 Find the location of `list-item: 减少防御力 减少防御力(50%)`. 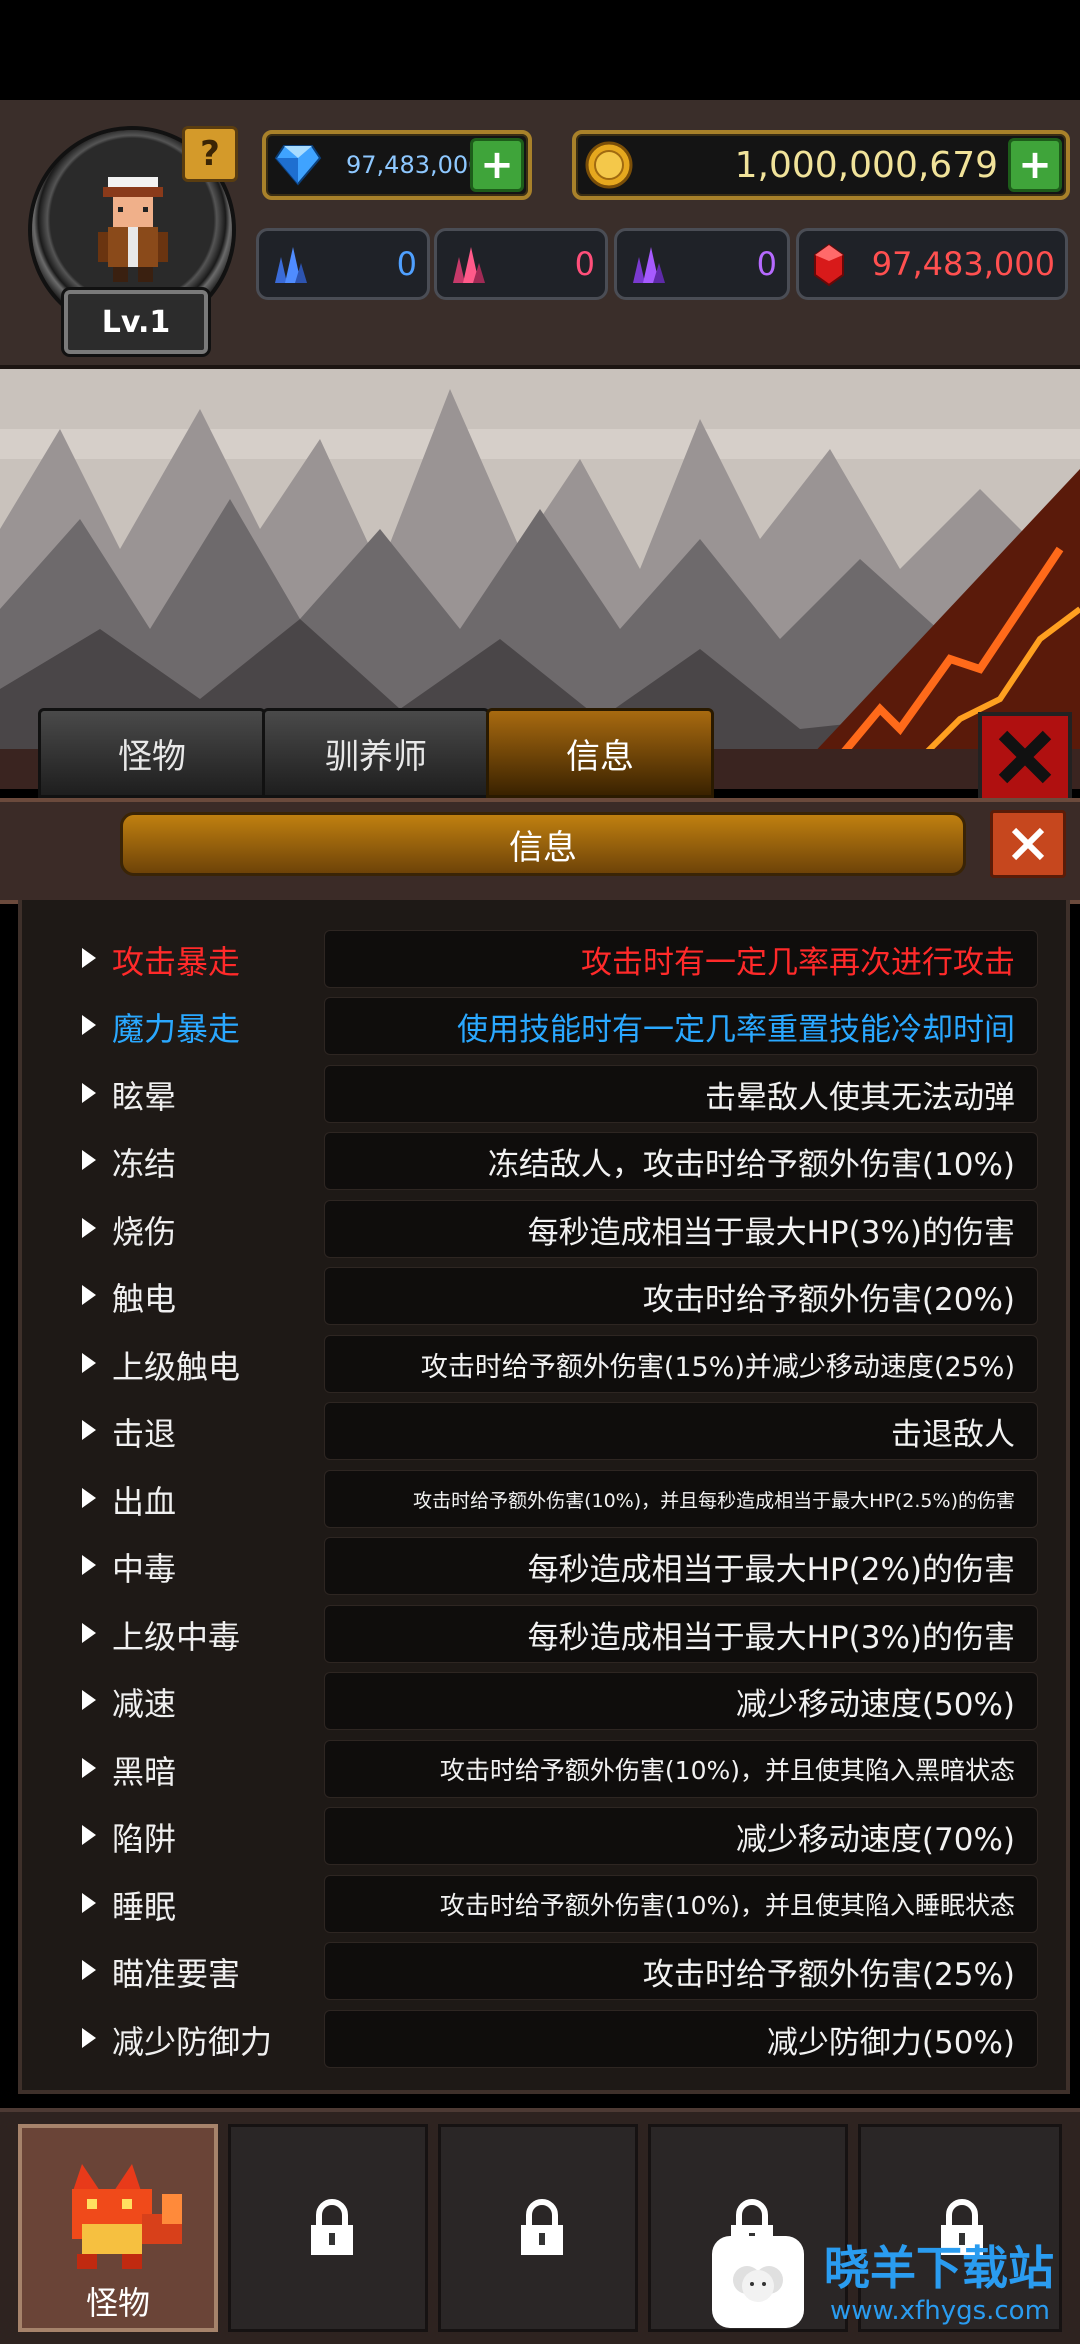

list-item: 减少防御力 减少防御力(50%) is located at coordinates (544, 2040).